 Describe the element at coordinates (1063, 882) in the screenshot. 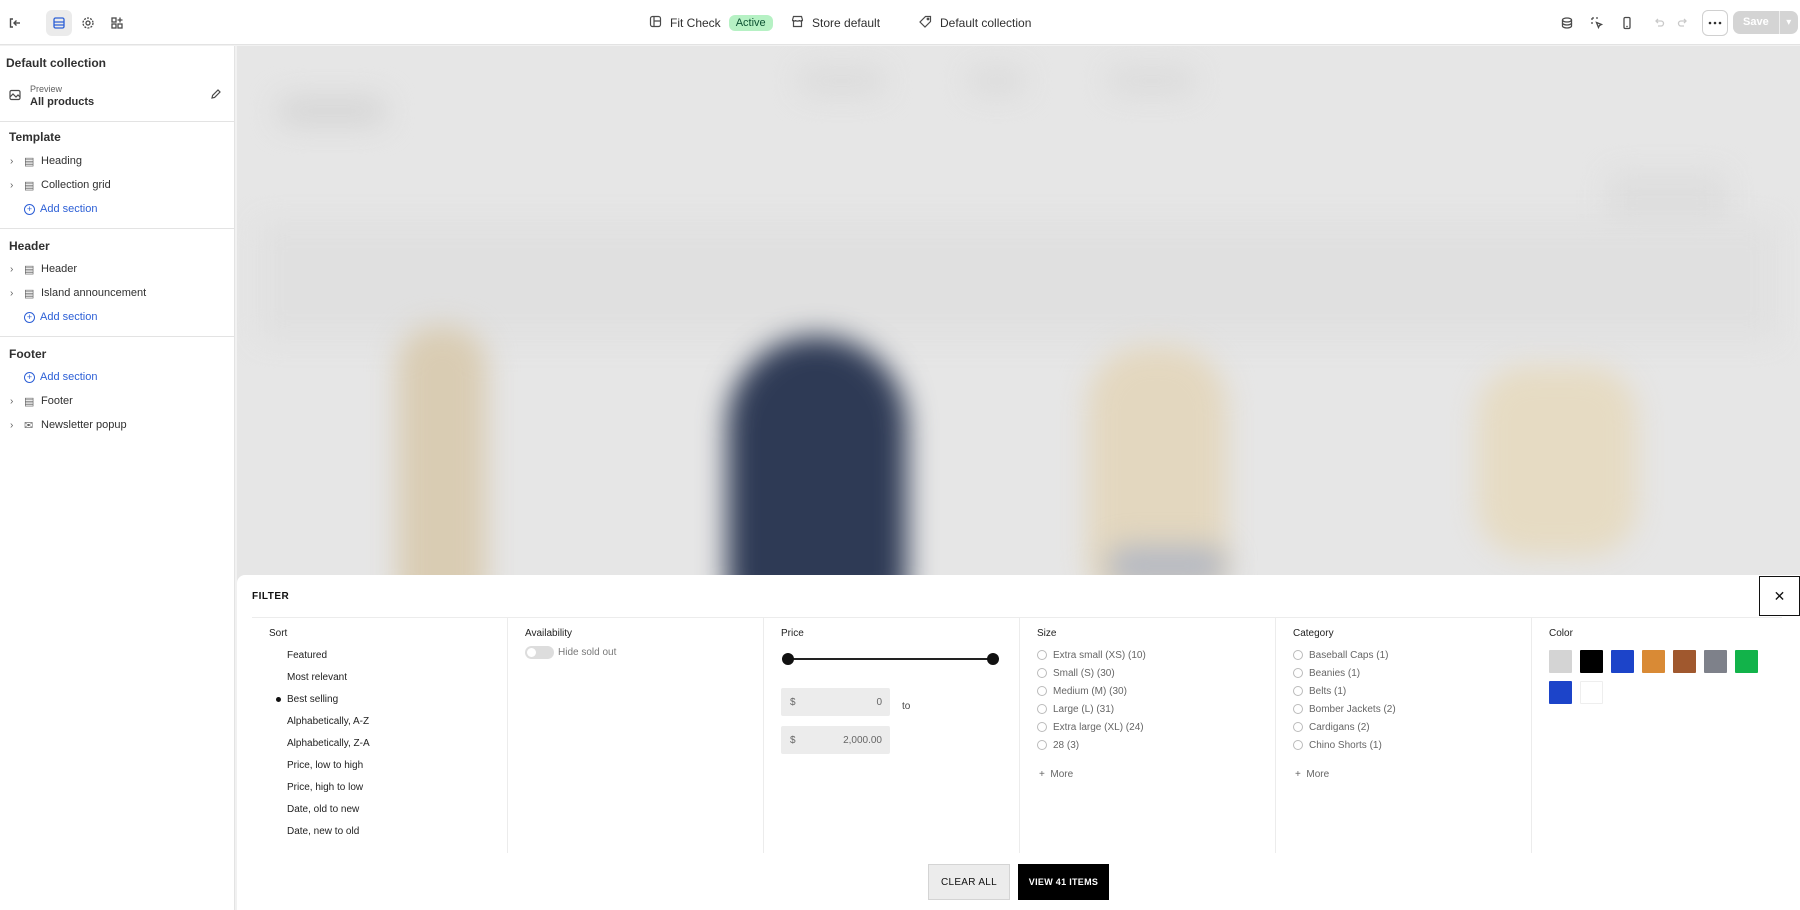

I see `view-items-button: VIEW 41 ITEMS` at that location.